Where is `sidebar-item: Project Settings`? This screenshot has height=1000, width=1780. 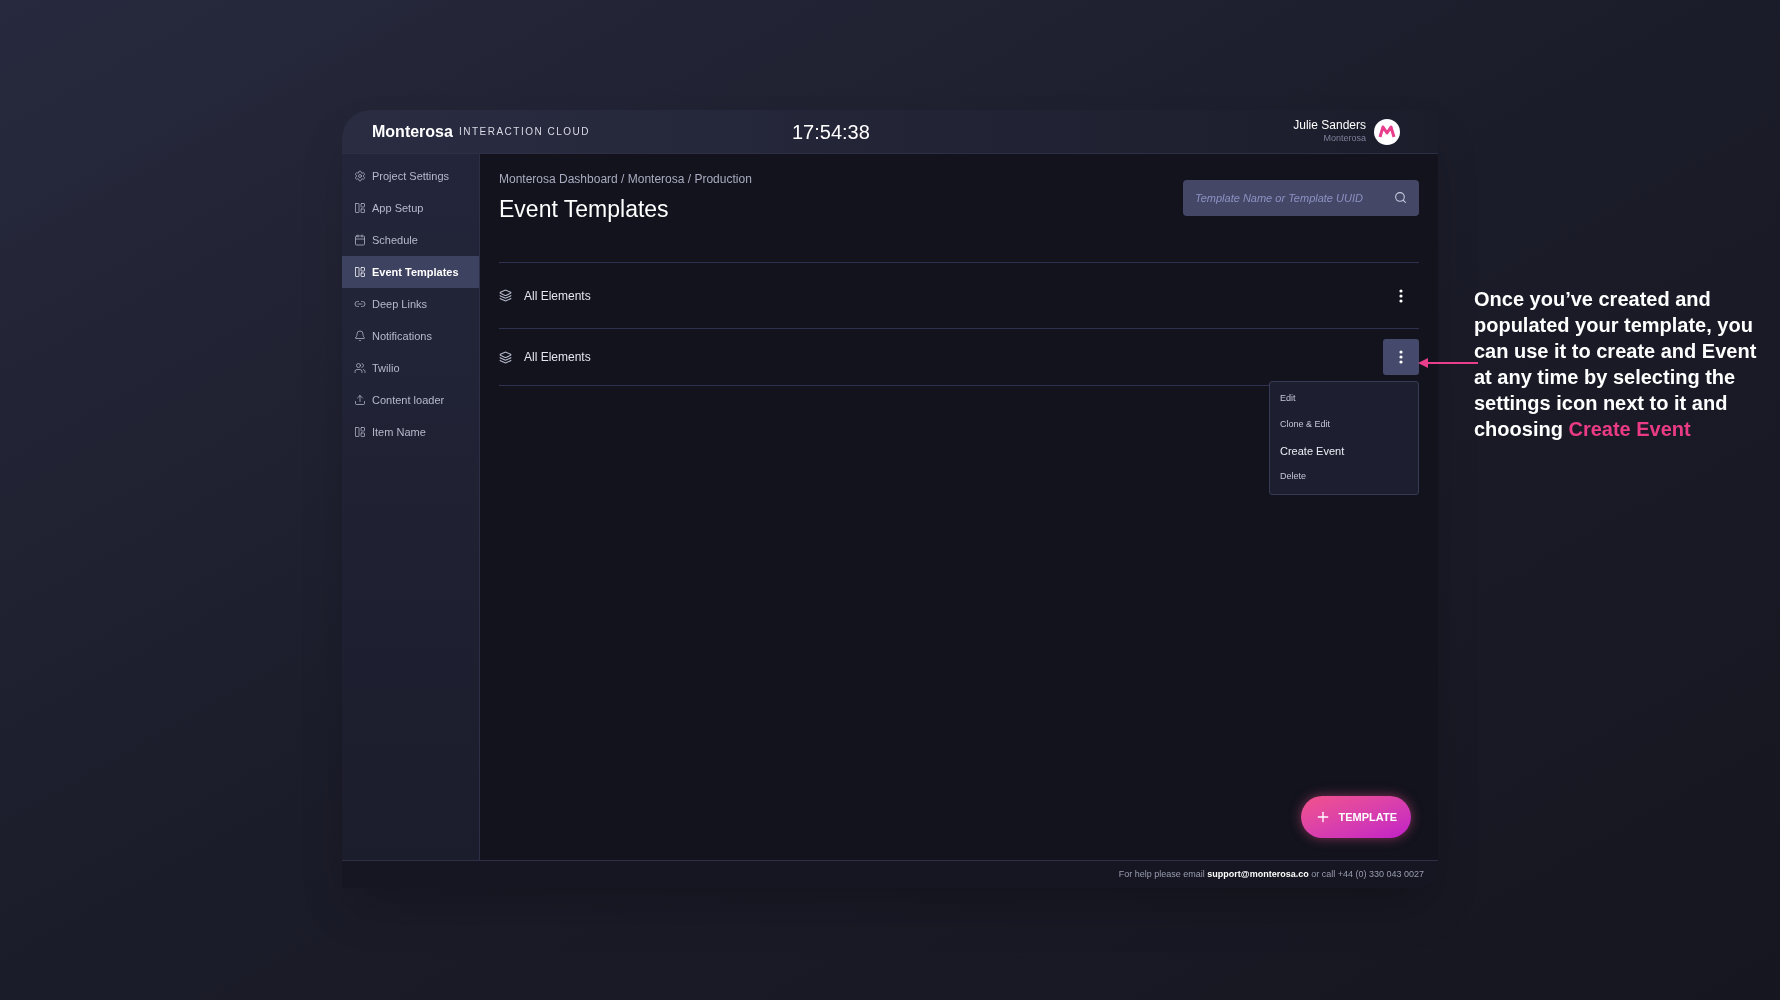
sidebar-item: Project Settings is located at coordinates (410, 176).